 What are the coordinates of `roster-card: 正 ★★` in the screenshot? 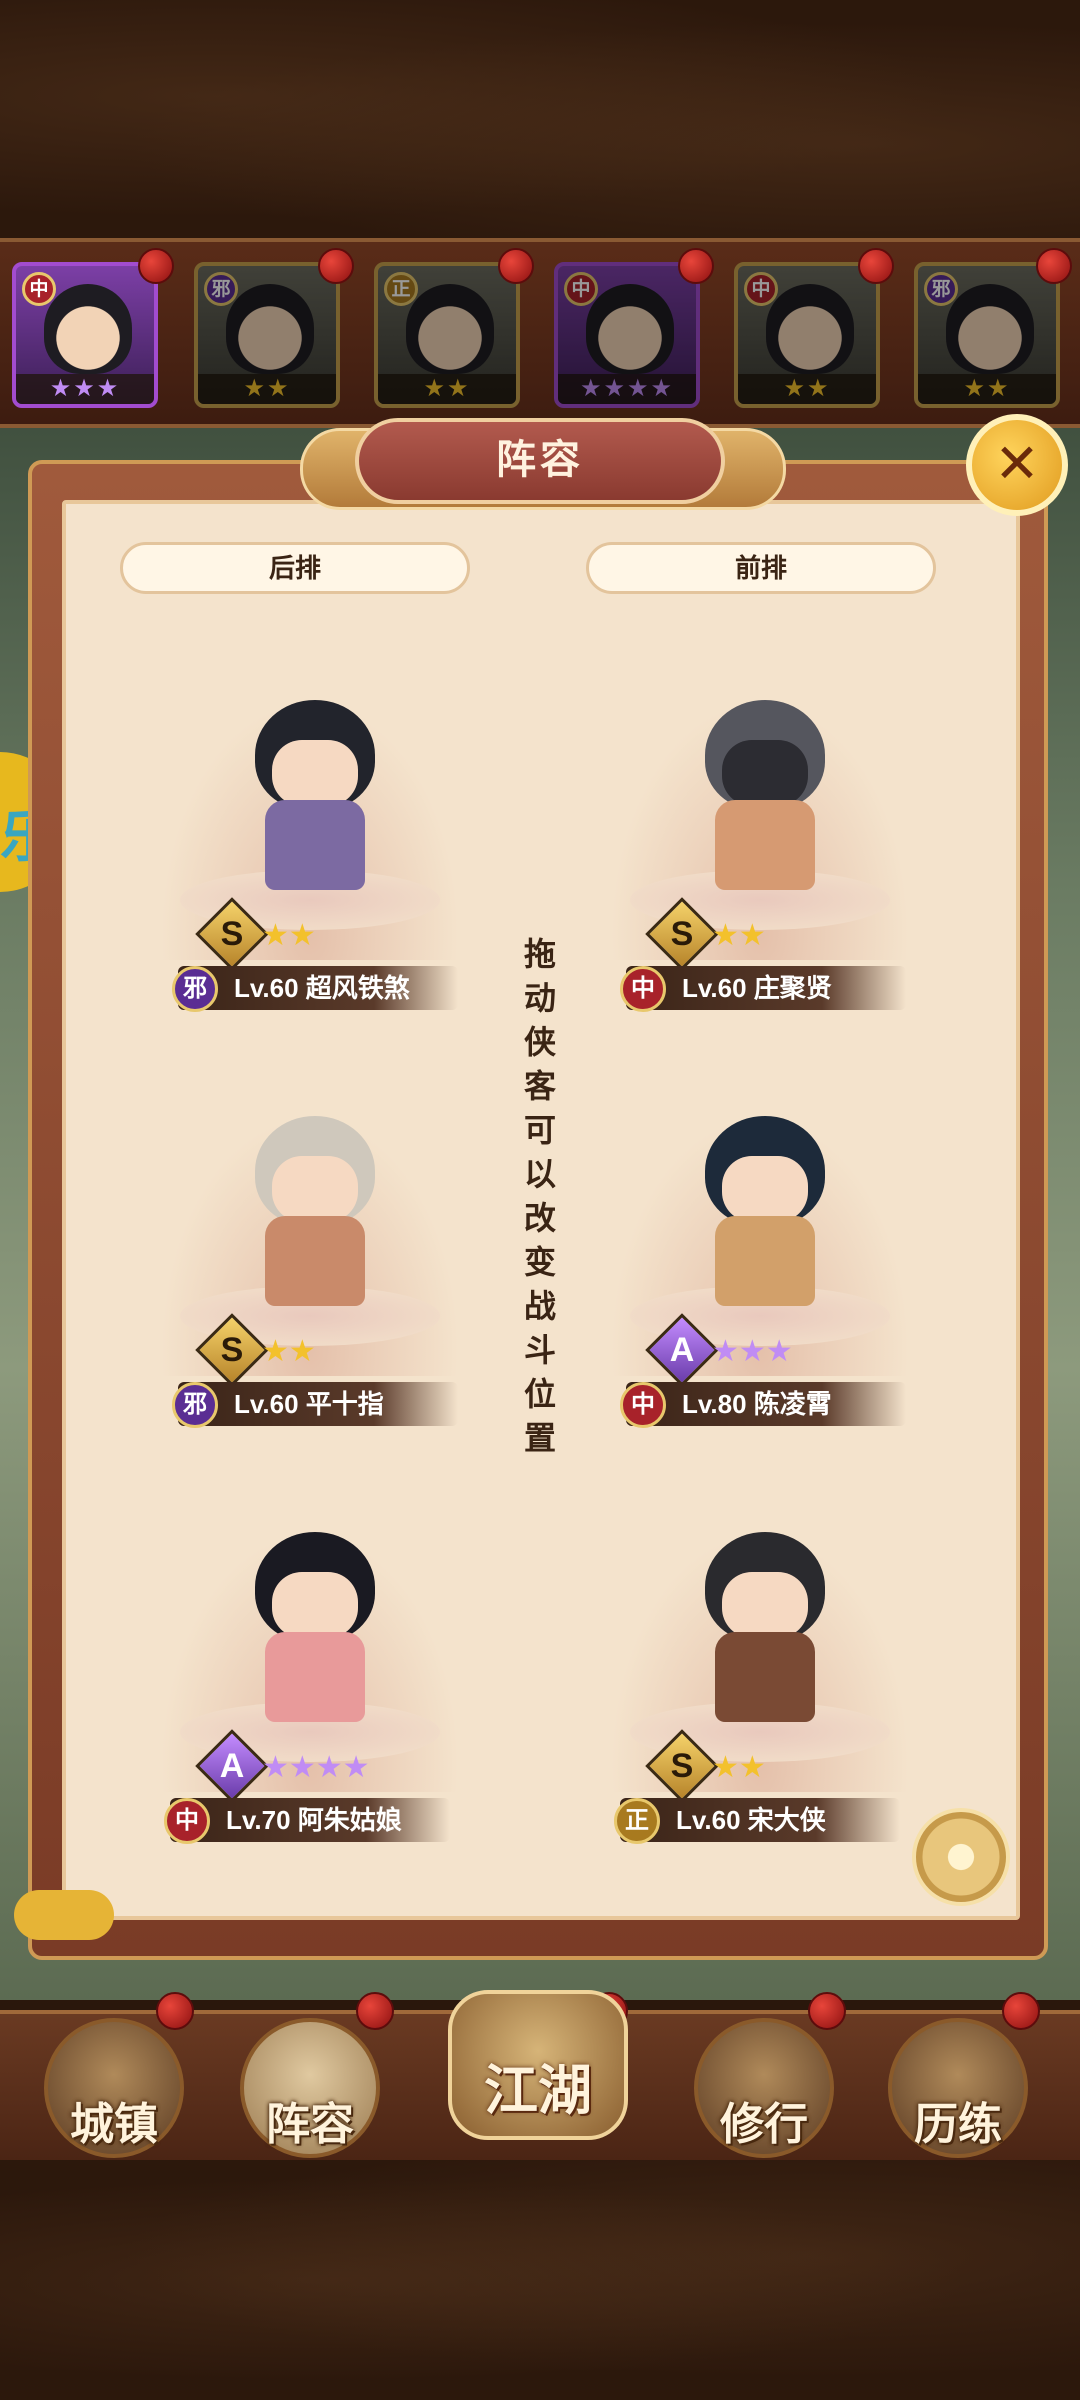 It's located at (447, 335).